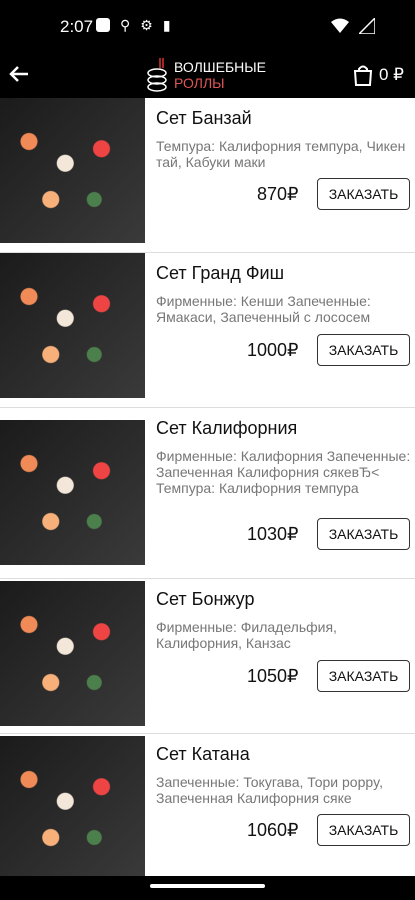  I want to click on cart-button: 0 ₽, so click(378, 75).